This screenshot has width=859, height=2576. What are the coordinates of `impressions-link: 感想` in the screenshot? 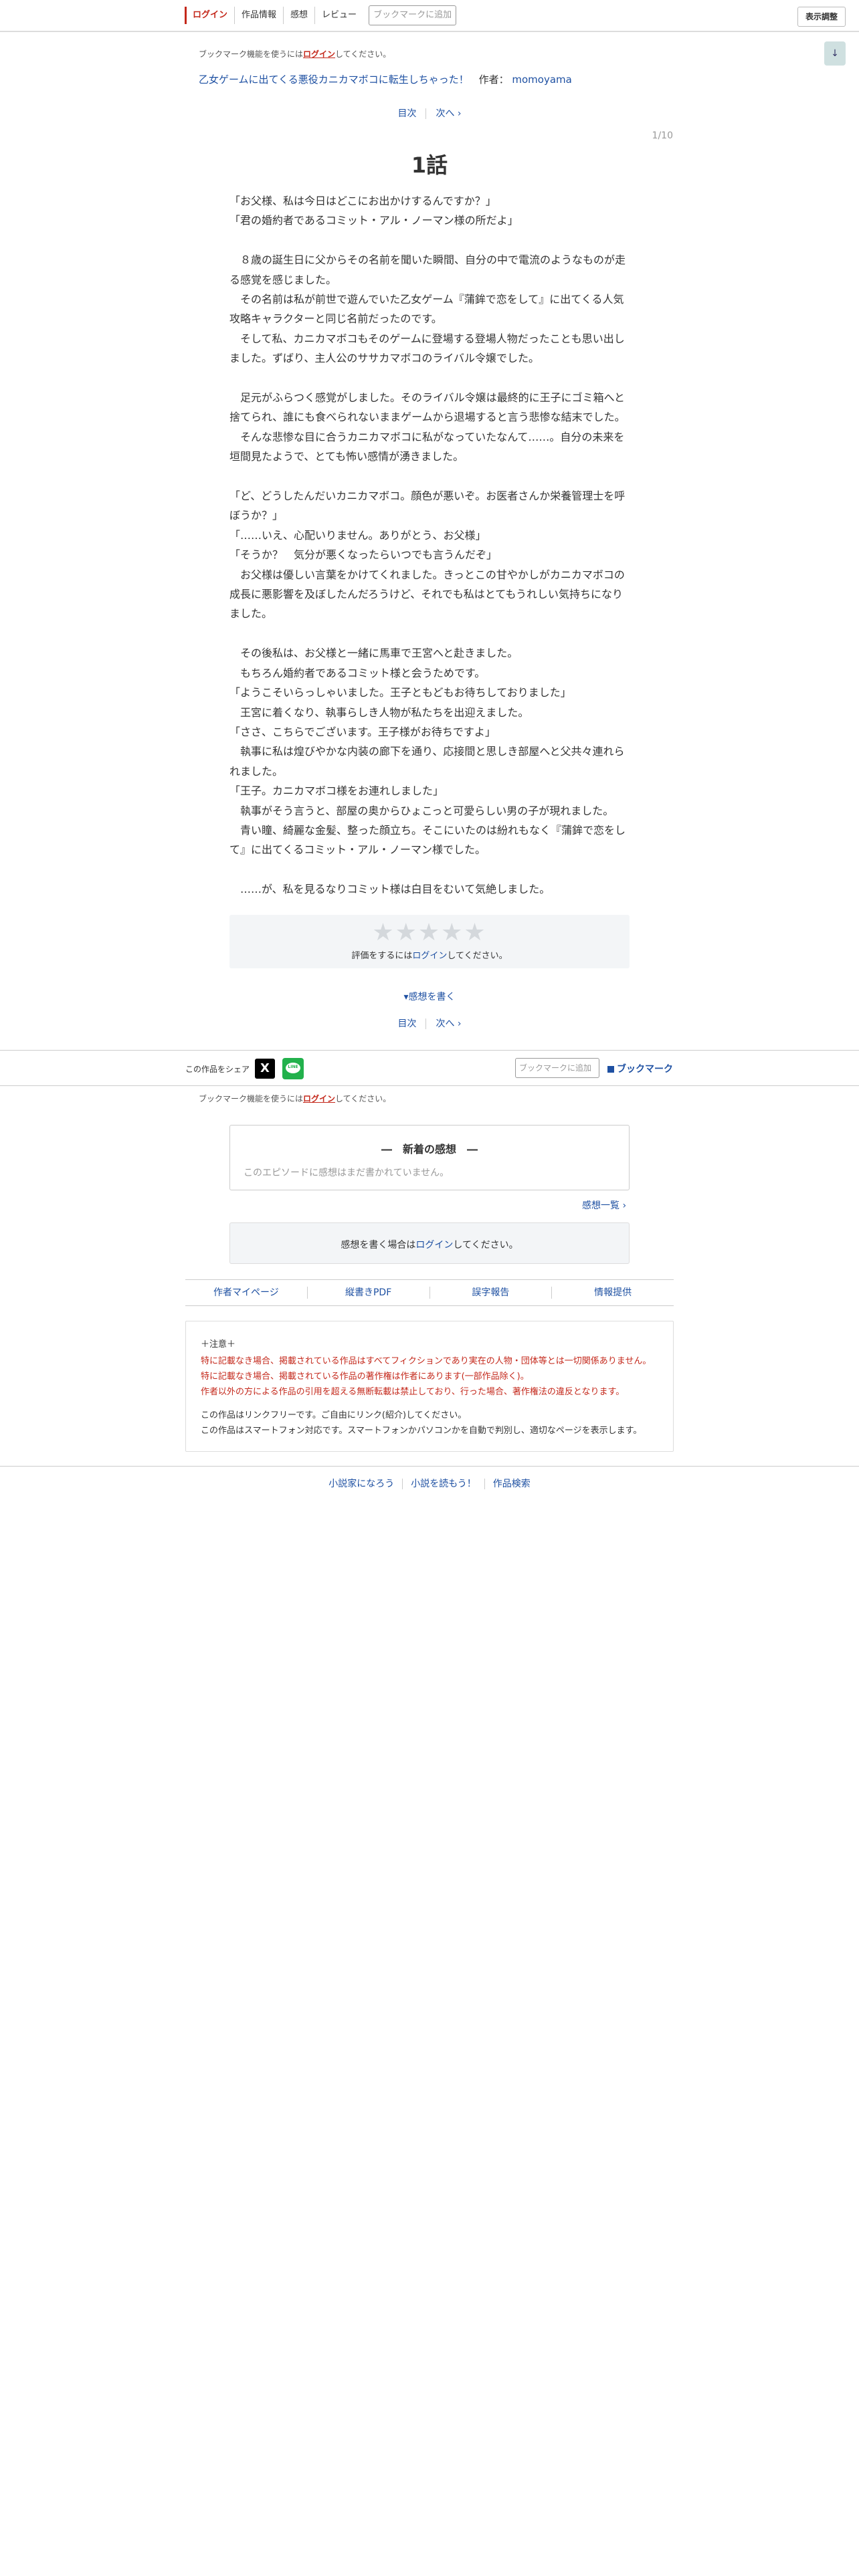 It's located at (300, 15).